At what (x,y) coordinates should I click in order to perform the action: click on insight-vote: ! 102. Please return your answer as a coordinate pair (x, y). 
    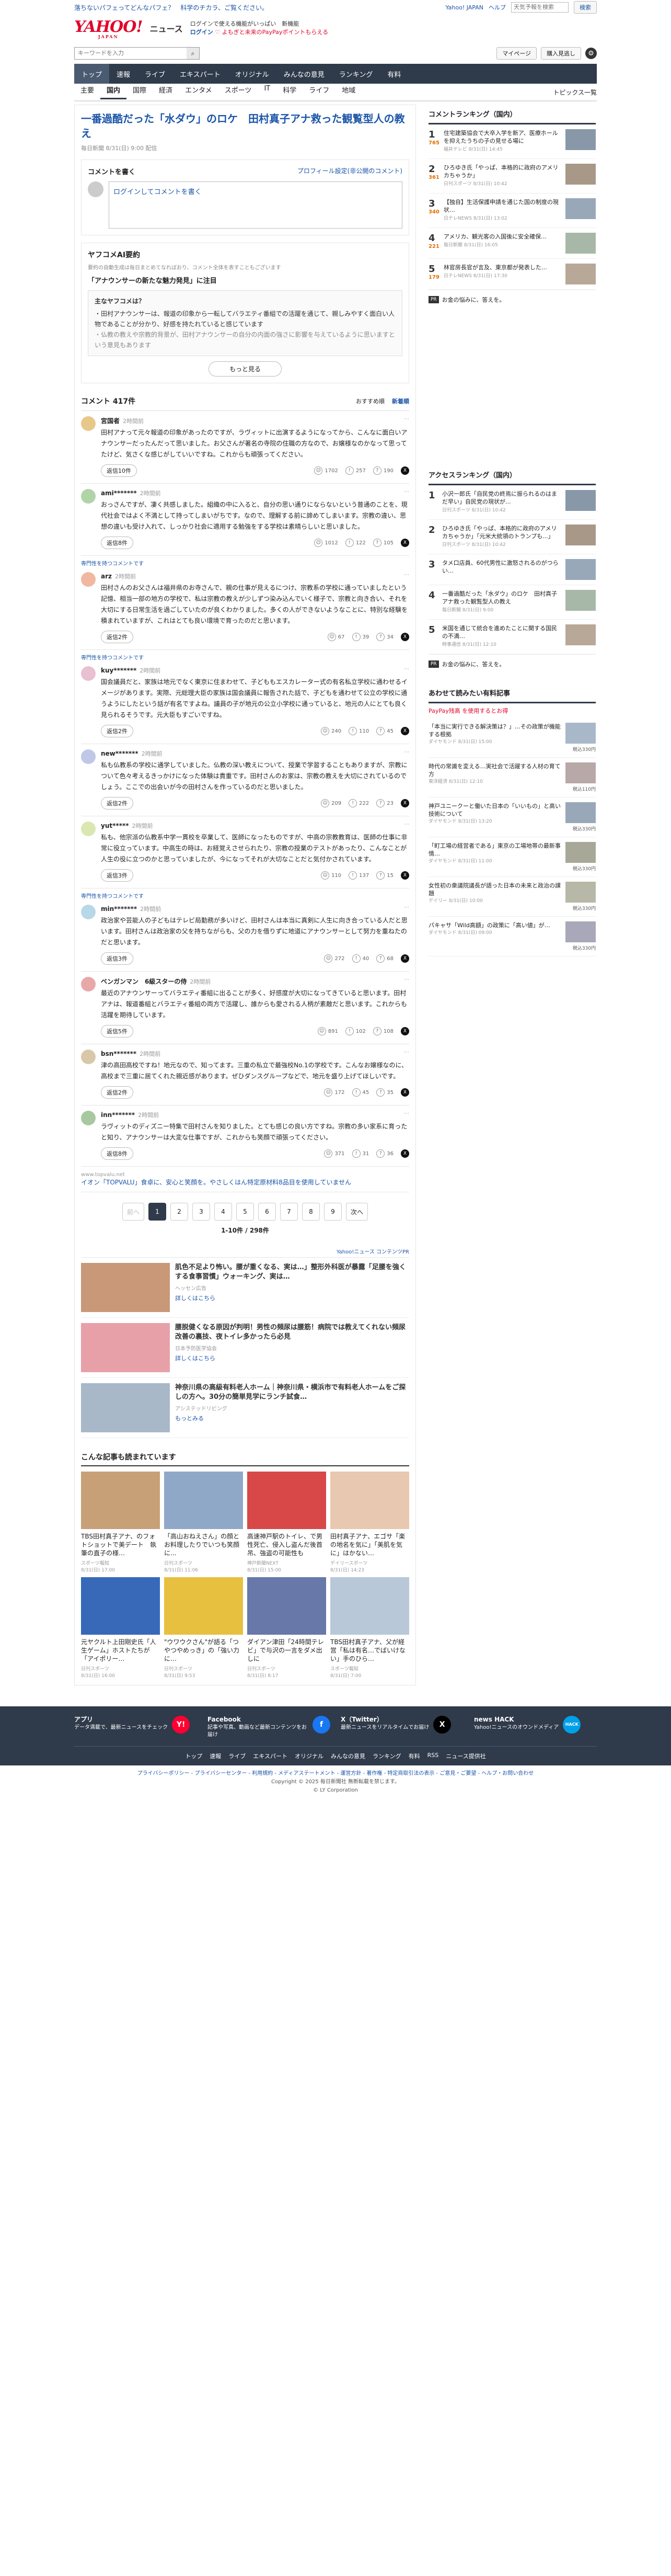
    Looking at the image, I should click on (355, 1031).